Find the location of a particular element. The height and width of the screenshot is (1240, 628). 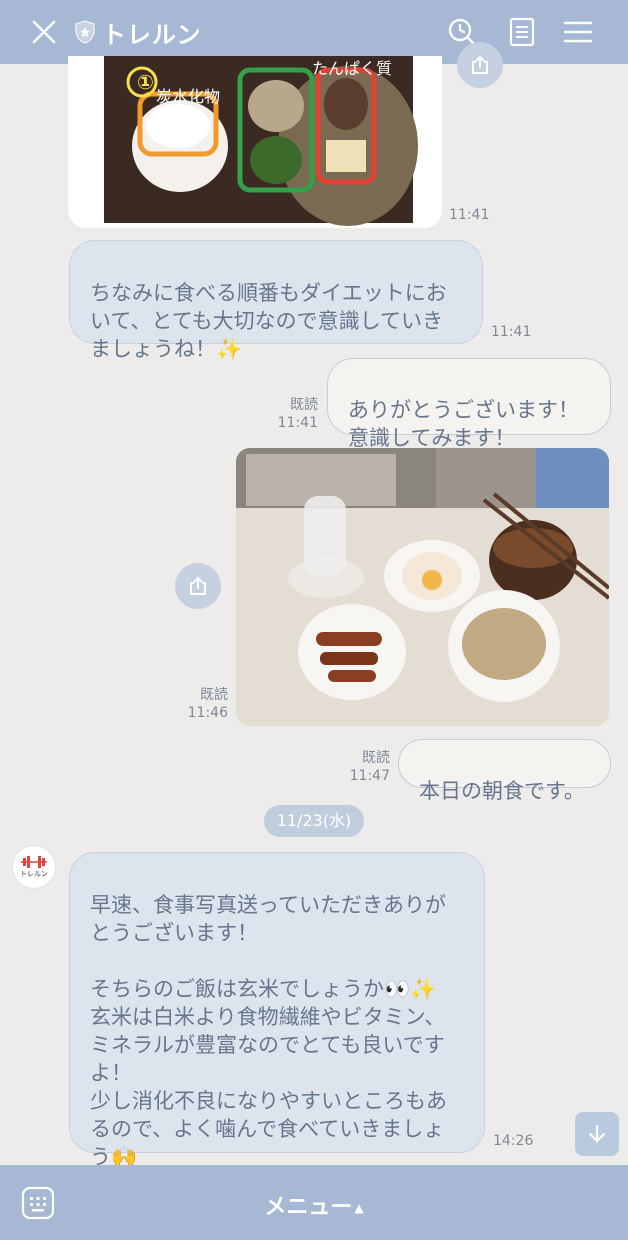

message-time: 14:26 is located at coordinates (513, 1141).